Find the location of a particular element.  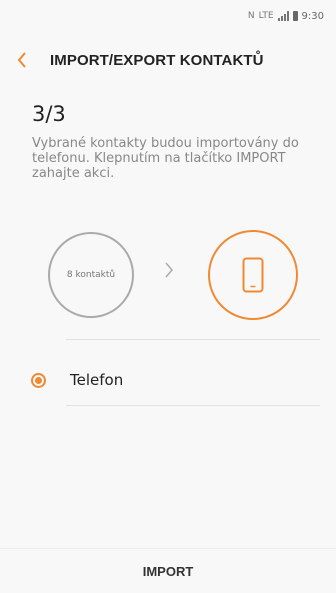

status-bar: N LTE 9:30 is located at coordinates (168, 16).